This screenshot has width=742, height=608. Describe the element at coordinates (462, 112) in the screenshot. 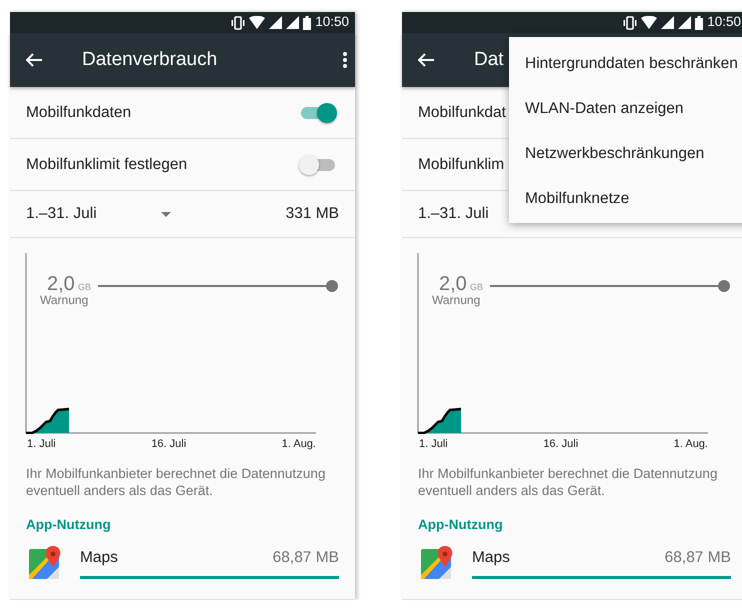

I see `setting-label: Mobilfunkdat` at that location.